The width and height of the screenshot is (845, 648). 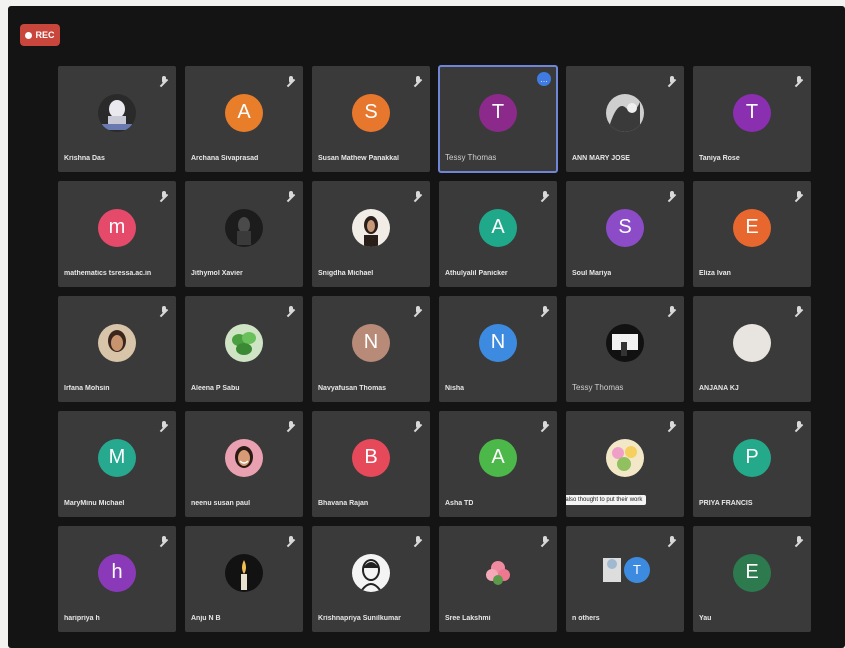 I want to click on participant-tile: Krishna Das, so click(x=117, y=119).